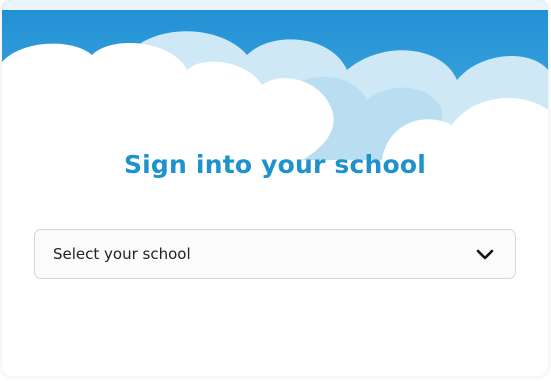 This screenshot has height=381, width=551. What do you see at coordinates (275, 254) in the screenshot?
I see `school-select: Select your school` at bounding box center [275, 254].